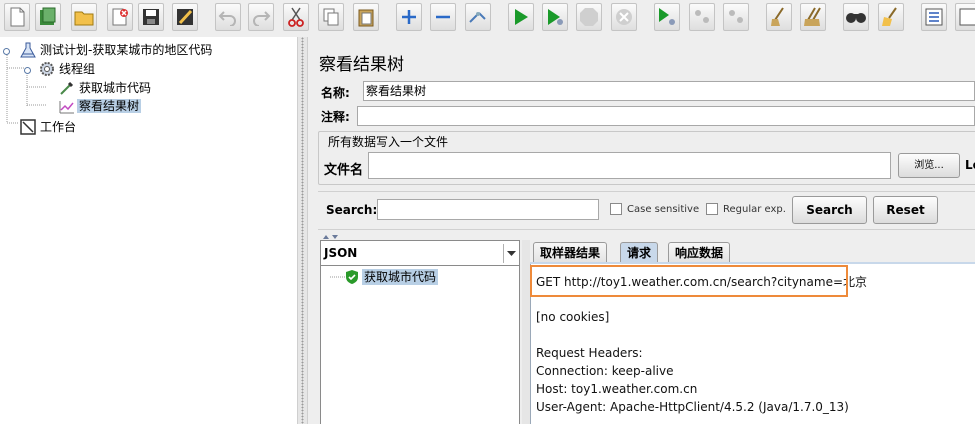 This screenshot has height=424, width=975. I want to click on comment-field, so click(666, 116).